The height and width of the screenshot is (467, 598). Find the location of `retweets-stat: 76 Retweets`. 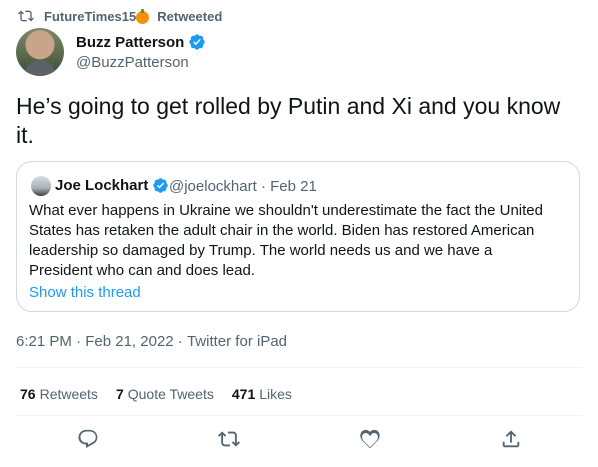

retweets-stat: 76 Retweets is located at coordinates (59, 394).